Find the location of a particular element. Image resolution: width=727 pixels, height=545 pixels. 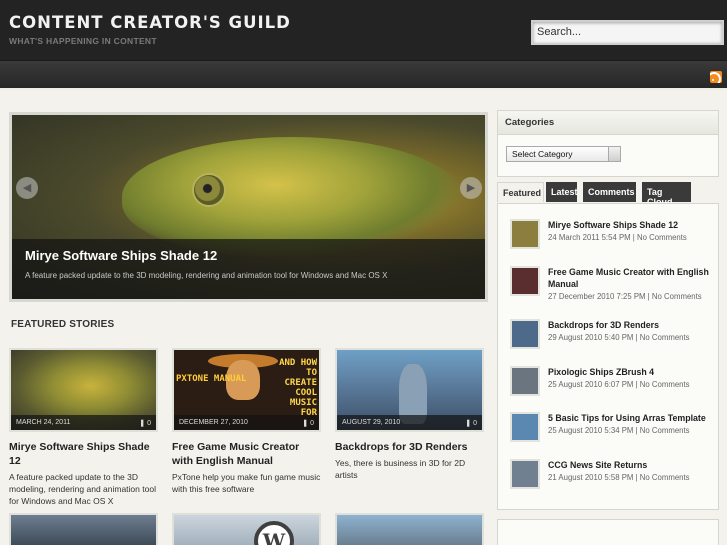

rss-icon is located at coordinates (716, 77).